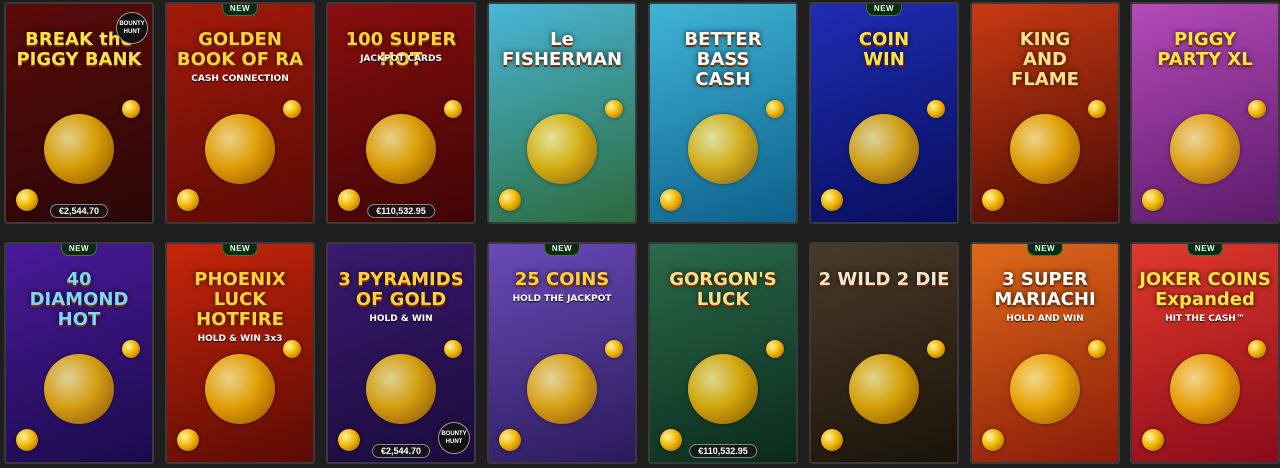  What do you see at coordinates (562, 279) in the screenshot?
I see `game-title: 25 COINS` at bounding box center [562, 279].